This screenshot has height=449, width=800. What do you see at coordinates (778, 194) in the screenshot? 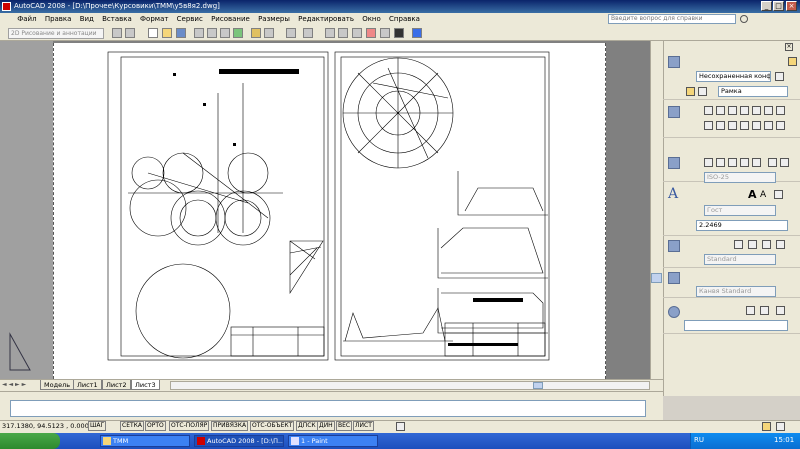
I see `spell-check-icon` at bounding box center [778, 194].